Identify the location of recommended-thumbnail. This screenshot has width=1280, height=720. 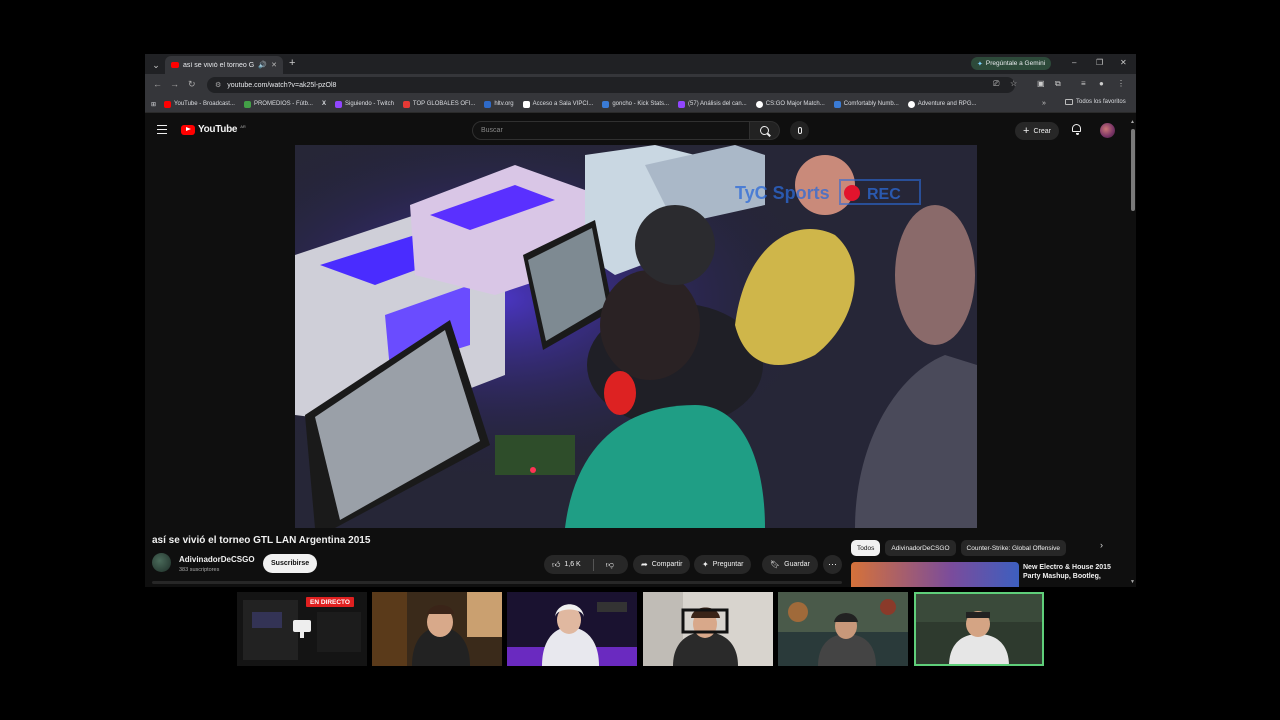
(935, 574).